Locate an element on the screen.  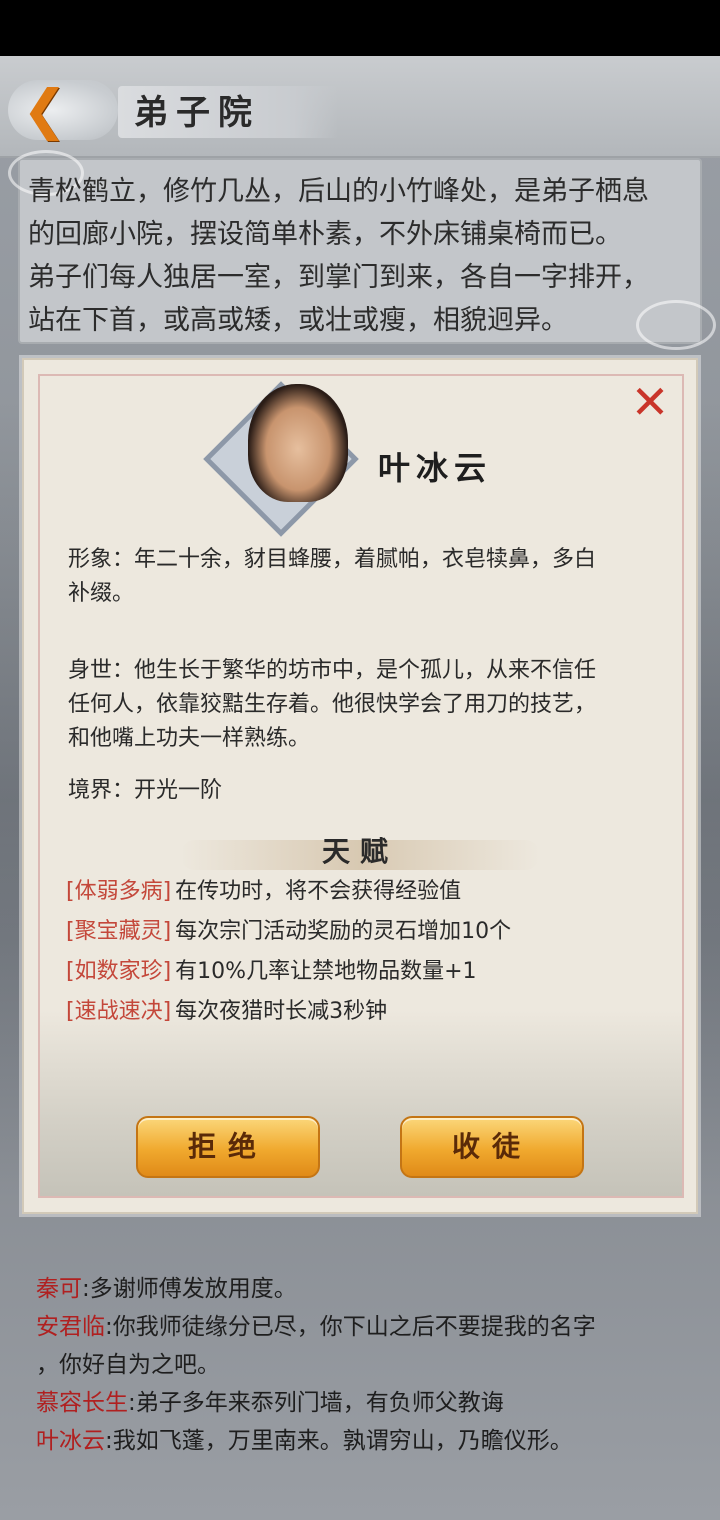
chat-speaker: 秦可 is located at coordinates (59, 1289).